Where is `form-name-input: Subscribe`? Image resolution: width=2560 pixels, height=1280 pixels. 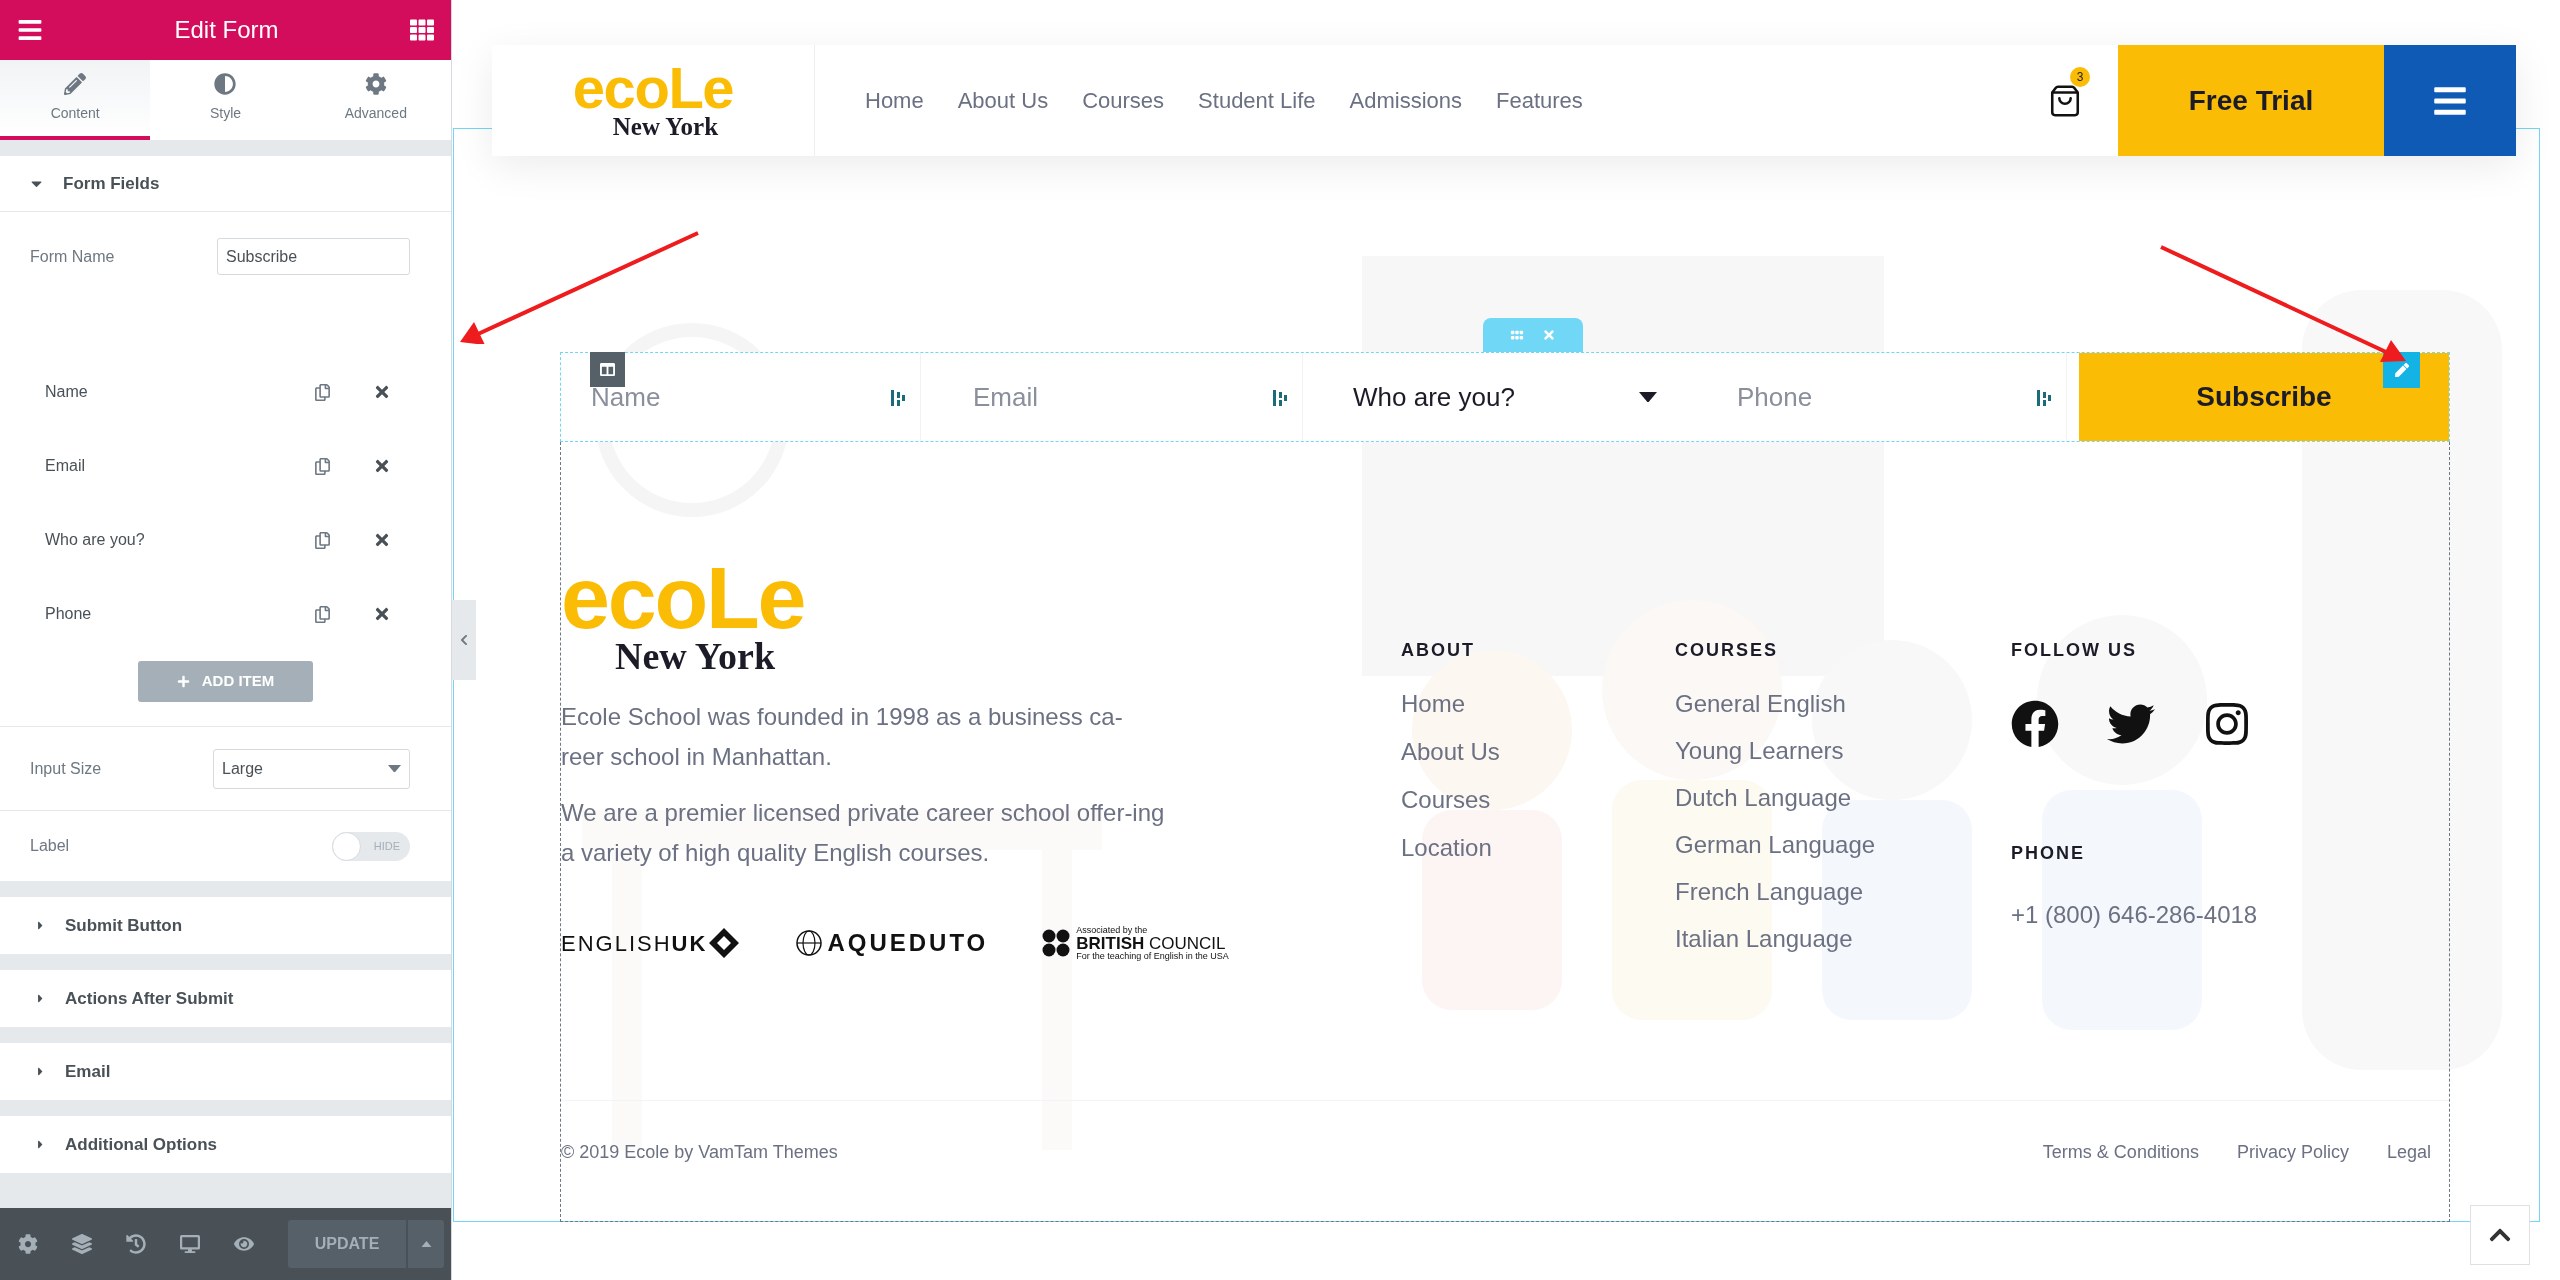
form-name-input: Subscribe is located at coordinates (313, 256).